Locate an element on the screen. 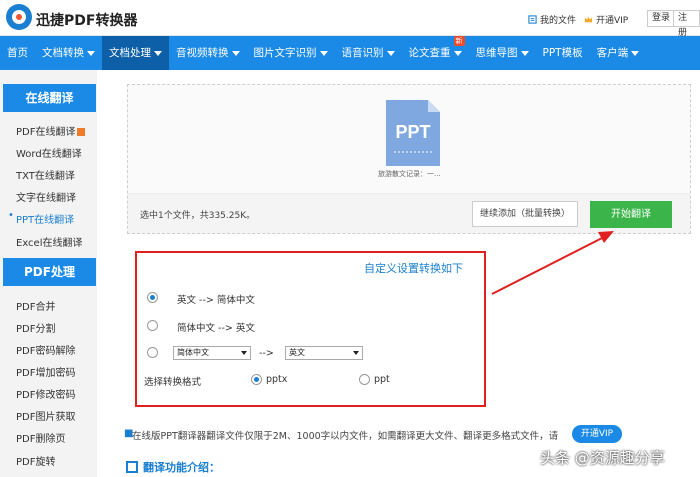  nav-home-label: 首页 is located at coordinates (17, 53).